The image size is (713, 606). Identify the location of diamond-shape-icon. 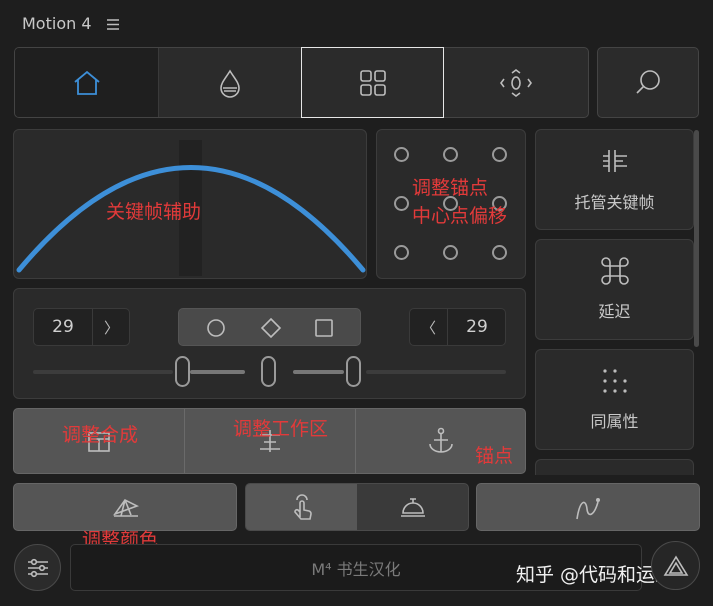
(271, 328).